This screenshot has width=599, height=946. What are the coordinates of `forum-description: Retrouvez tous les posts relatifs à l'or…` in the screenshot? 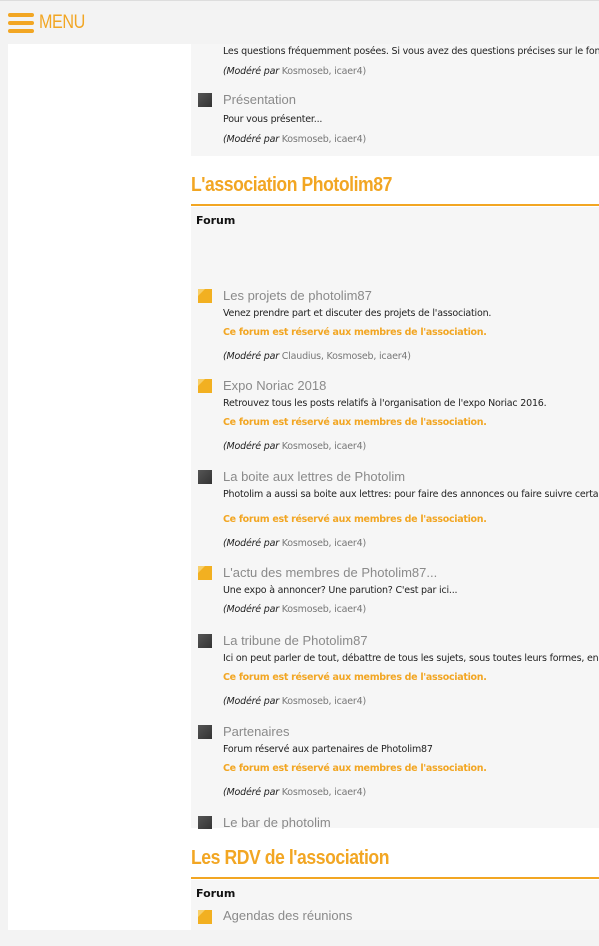 It's located at (385, 403).